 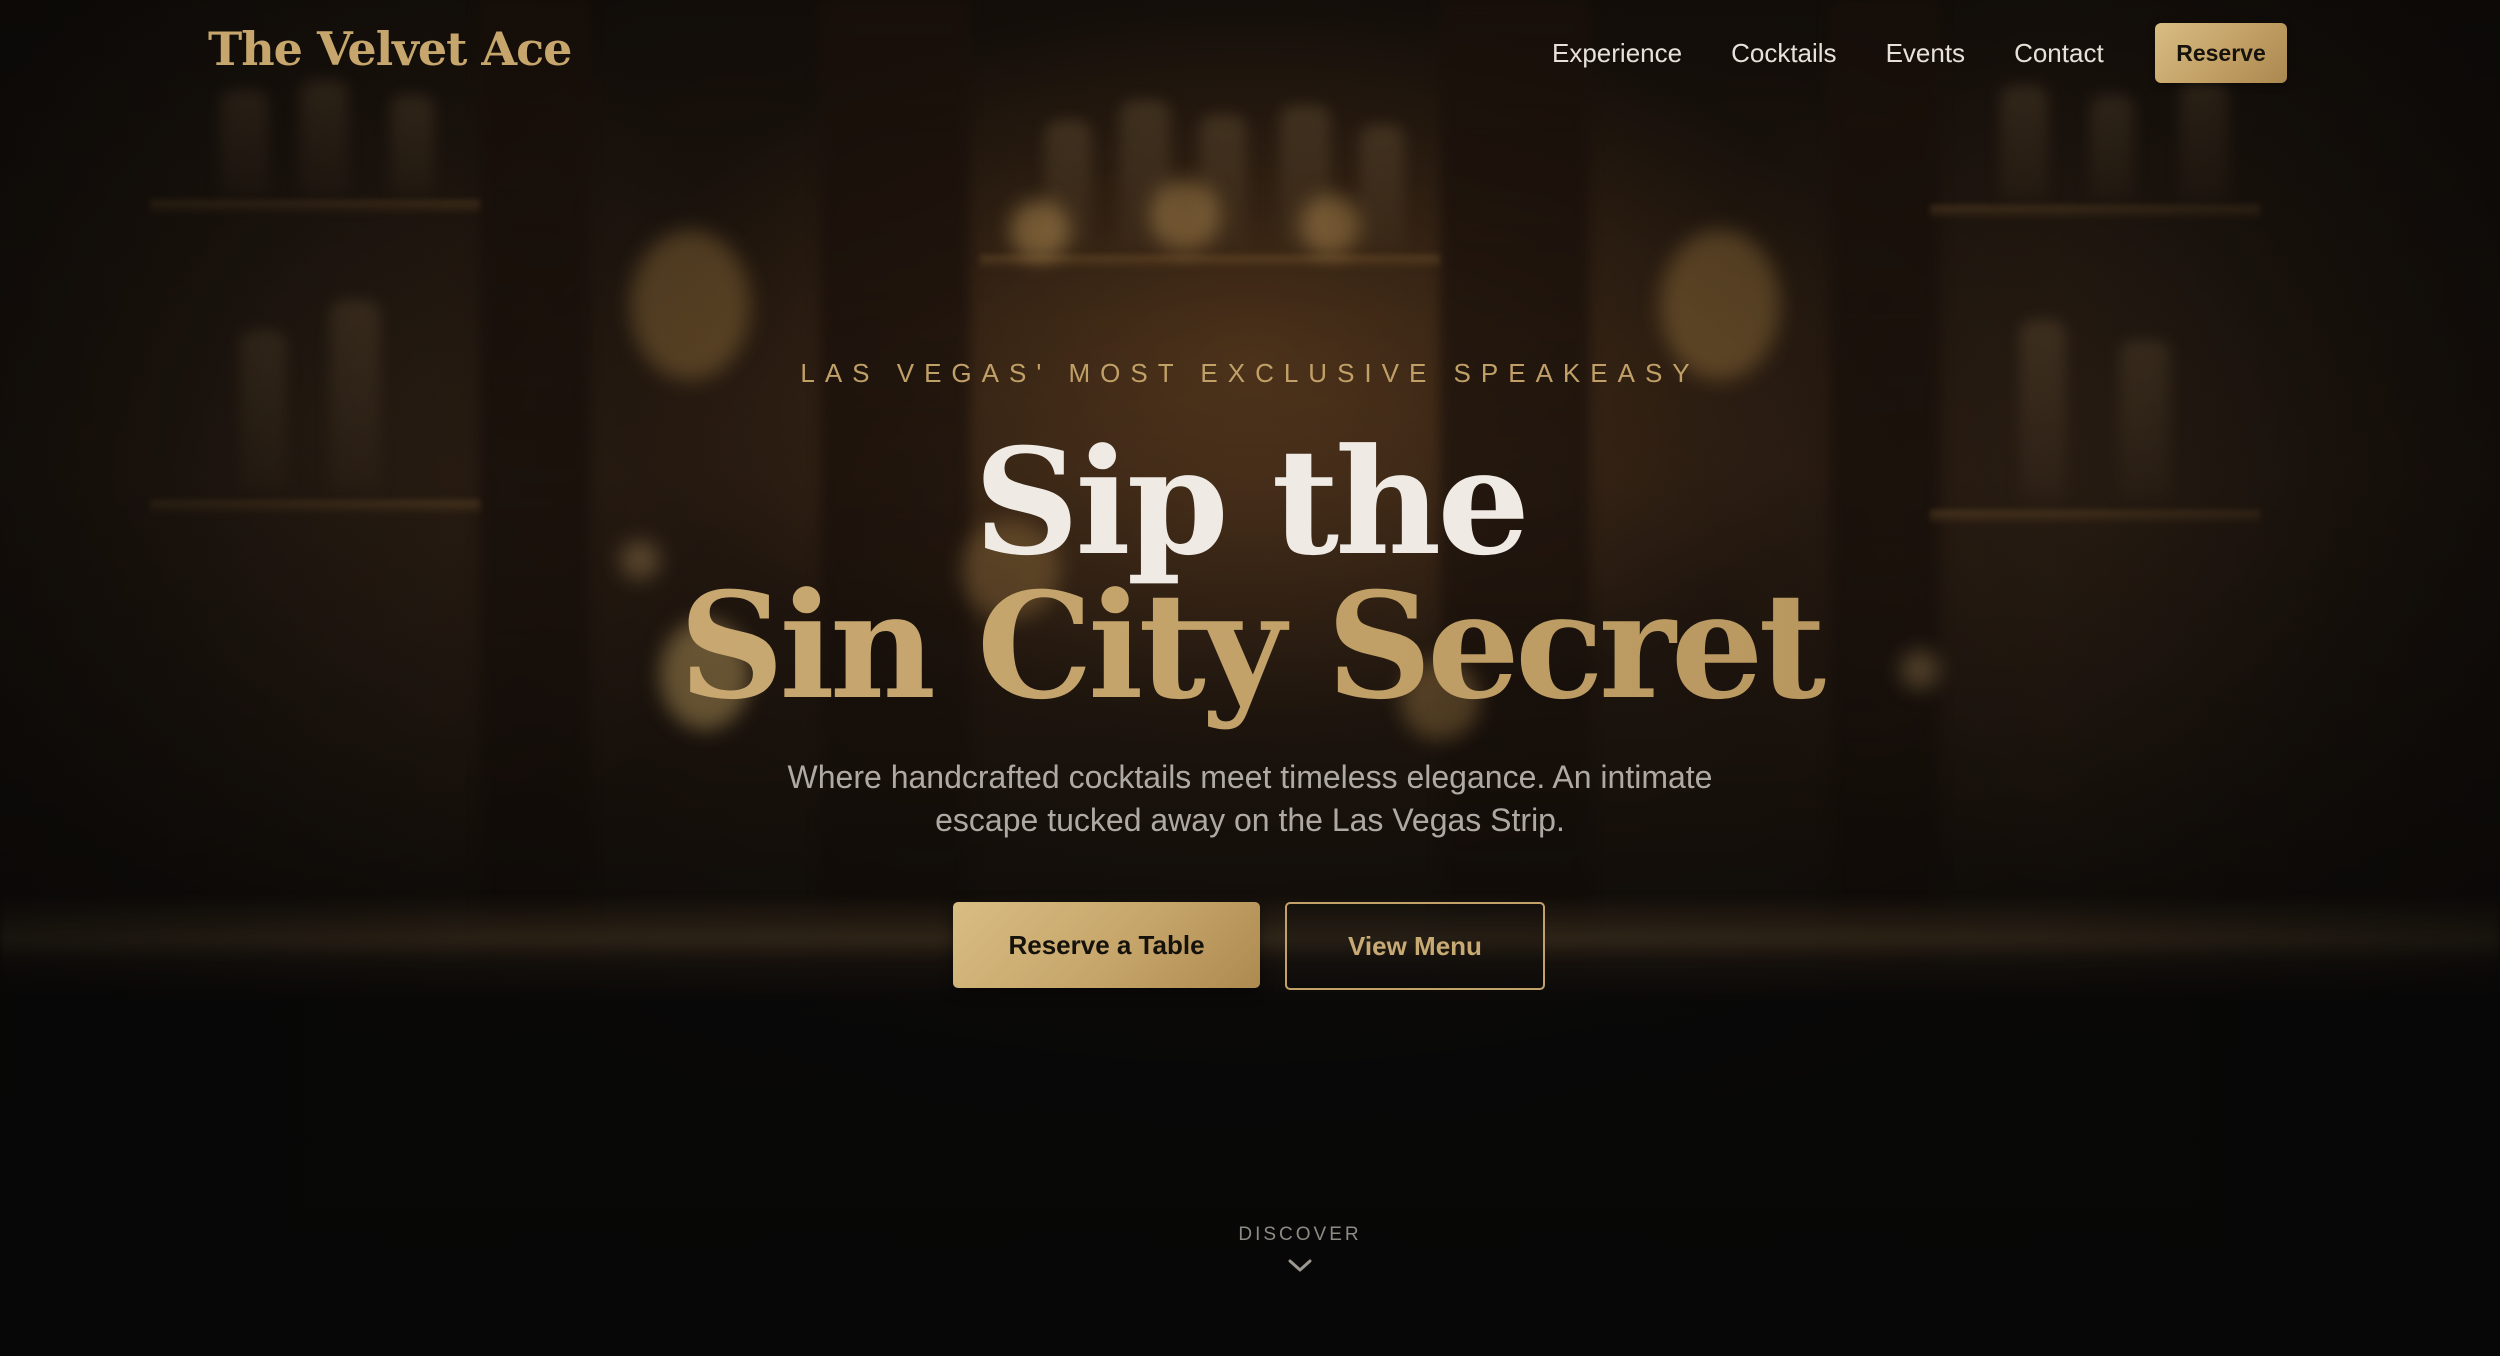 I want to click on reserve-table-button: Reserve a Table, so click(x=1106, y=945).